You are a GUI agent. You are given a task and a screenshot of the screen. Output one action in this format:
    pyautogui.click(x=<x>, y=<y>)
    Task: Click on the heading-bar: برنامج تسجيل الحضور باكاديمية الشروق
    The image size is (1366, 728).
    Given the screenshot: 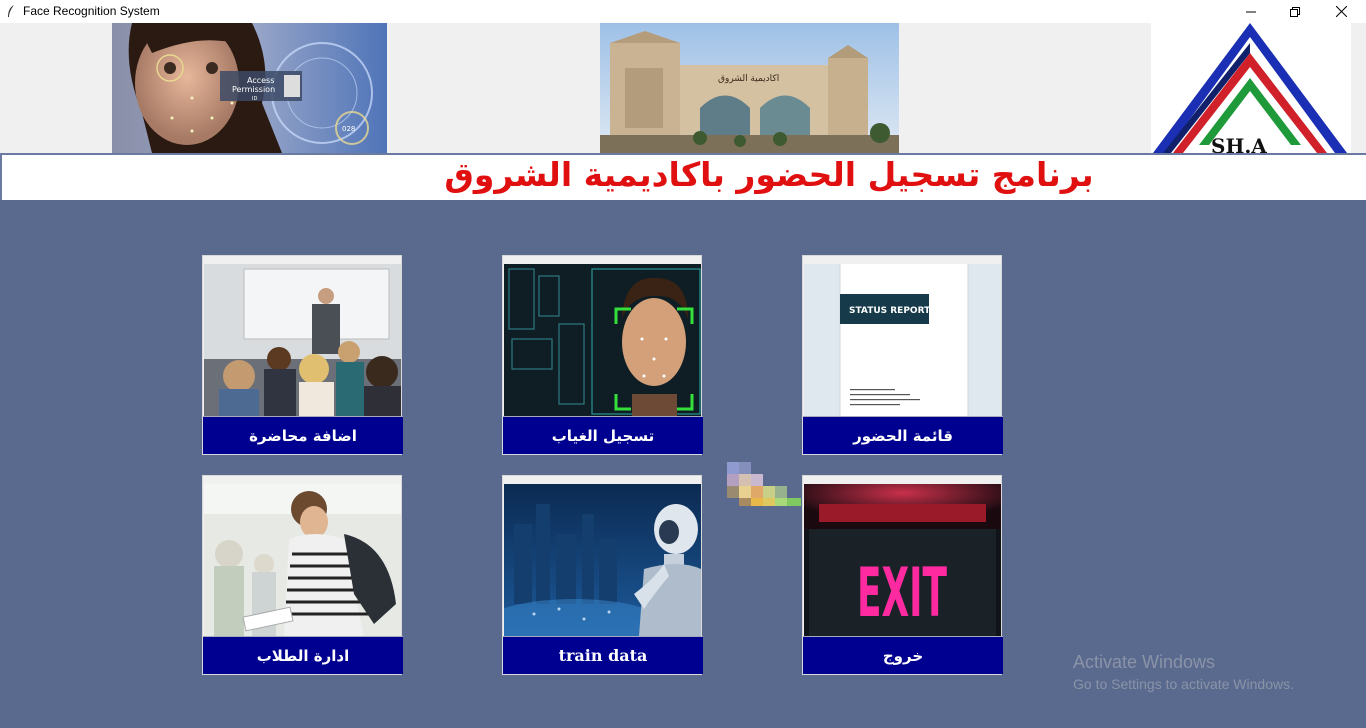 What is the action you would take?
    pyautogui.click(x=683, y=176)
    